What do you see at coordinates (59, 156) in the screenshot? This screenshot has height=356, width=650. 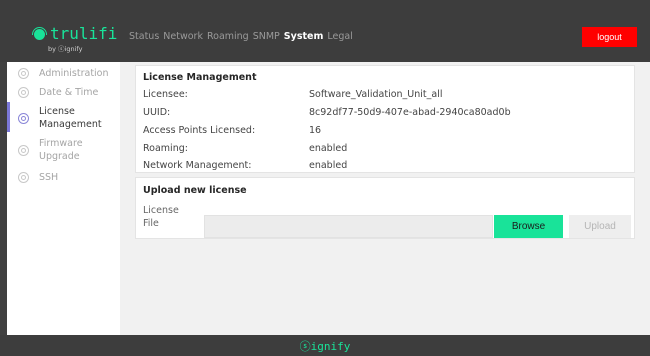 I see `sidebar-item-label: Upgrade` at bounding box center [59, 156].